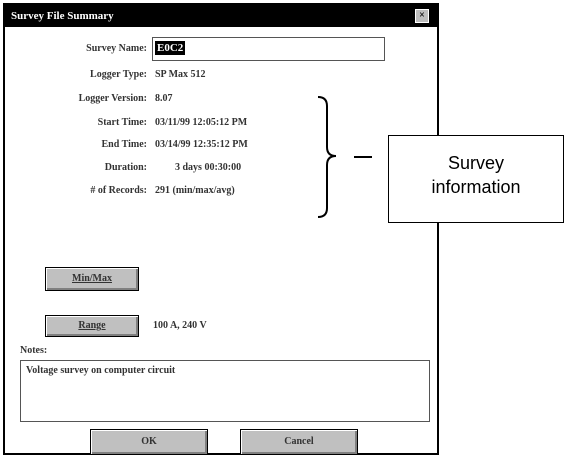 The height and width of the screenshot is (460, 569). What do you see at coordinates (118, 190) in the screenshot?
I see `records-label: # of Records:` at bounding box center [118, 190].